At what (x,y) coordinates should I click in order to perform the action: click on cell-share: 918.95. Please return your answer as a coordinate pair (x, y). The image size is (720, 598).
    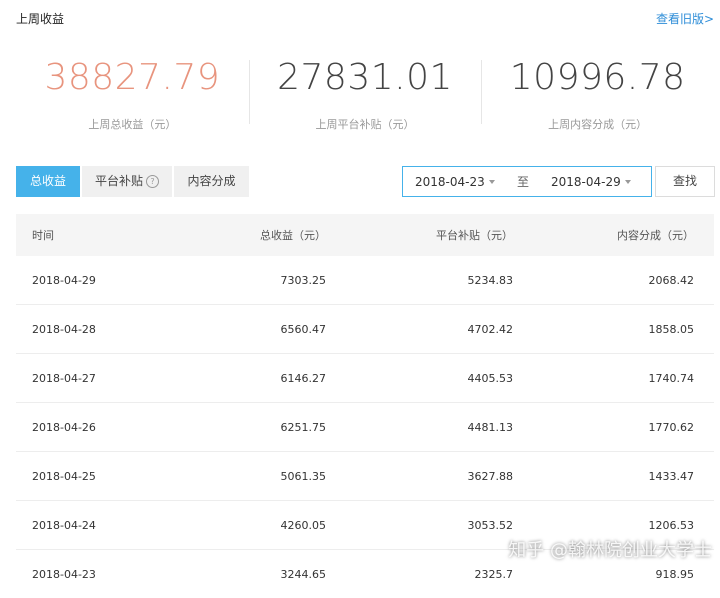
    Looking at the image, I should click on (675, 574).